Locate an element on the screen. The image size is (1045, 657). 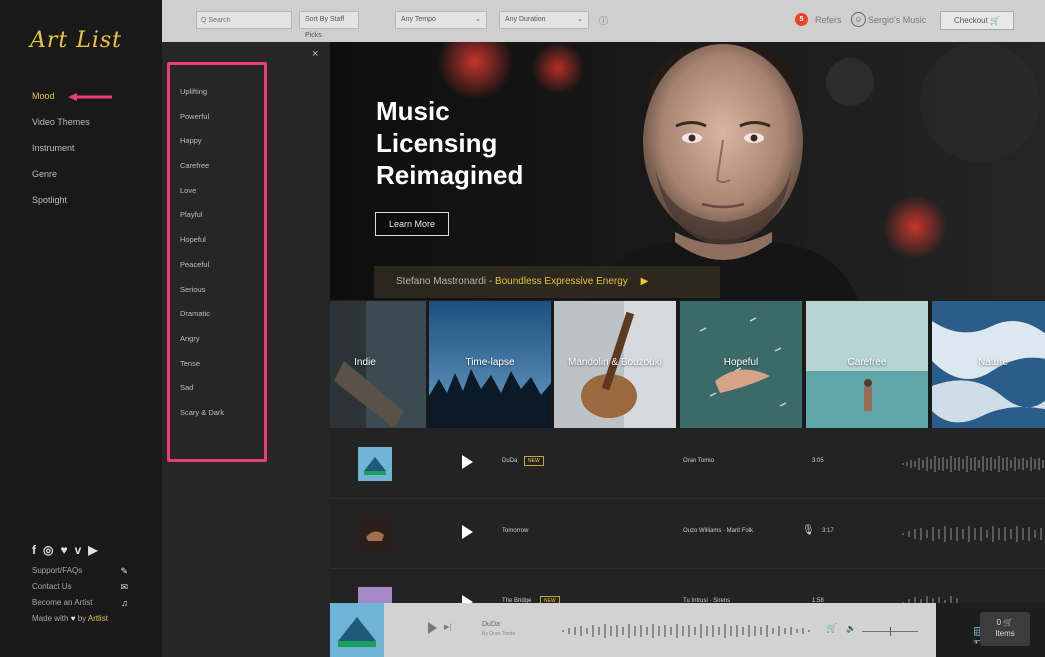
track-title: DuDa is located at coordinates (509, 461).